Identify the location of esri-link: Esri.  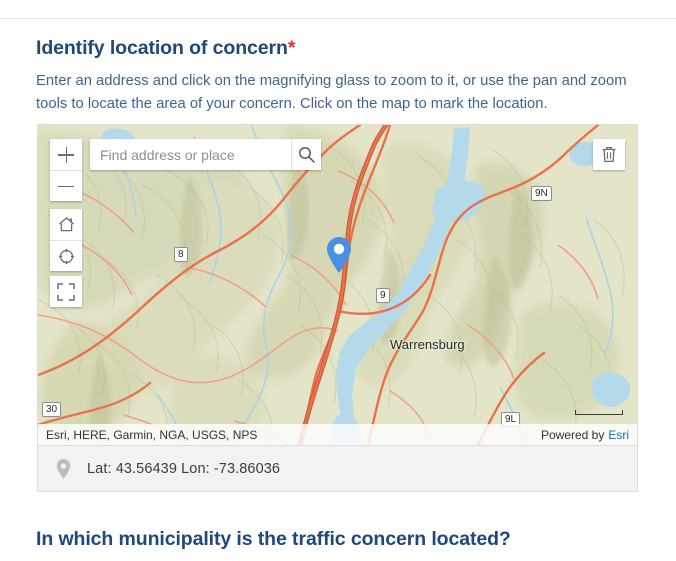
(618, 435).